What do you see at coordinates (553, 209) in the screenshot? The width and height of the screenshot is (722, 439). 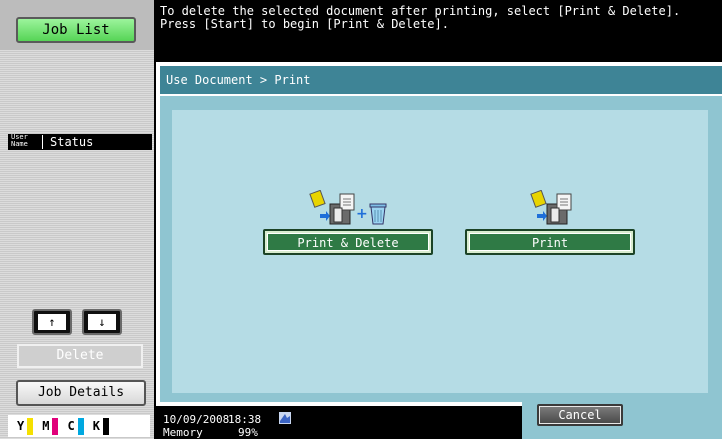 I see `print-icon` at bounding box center [553, 209].